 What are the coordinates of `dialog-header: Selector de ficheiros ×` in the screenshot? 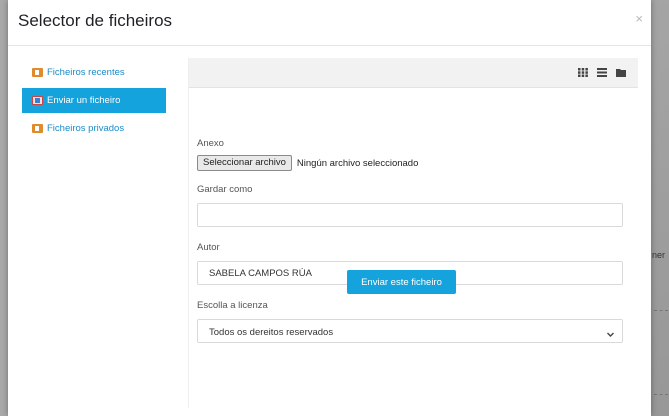 It's located at (329, 23).